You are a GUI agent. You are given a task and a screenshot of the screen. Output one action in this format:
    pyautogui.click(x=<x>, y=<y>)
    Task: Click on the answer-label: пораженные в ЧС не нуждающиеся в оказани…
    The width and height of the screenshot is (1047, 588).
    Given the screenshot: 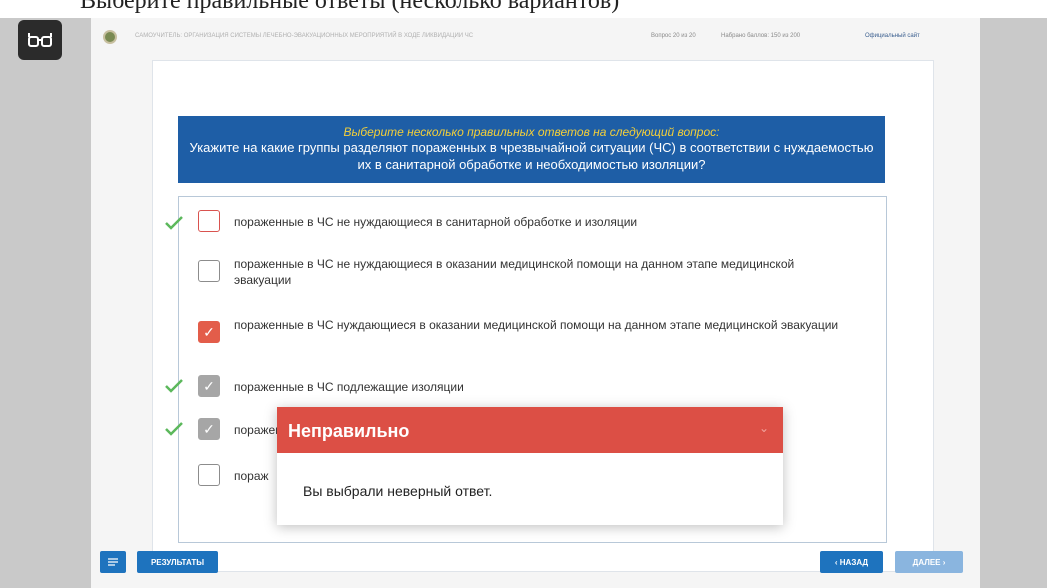 What is the action you would take?
    pyautogui.click(x=514, y=272)
    